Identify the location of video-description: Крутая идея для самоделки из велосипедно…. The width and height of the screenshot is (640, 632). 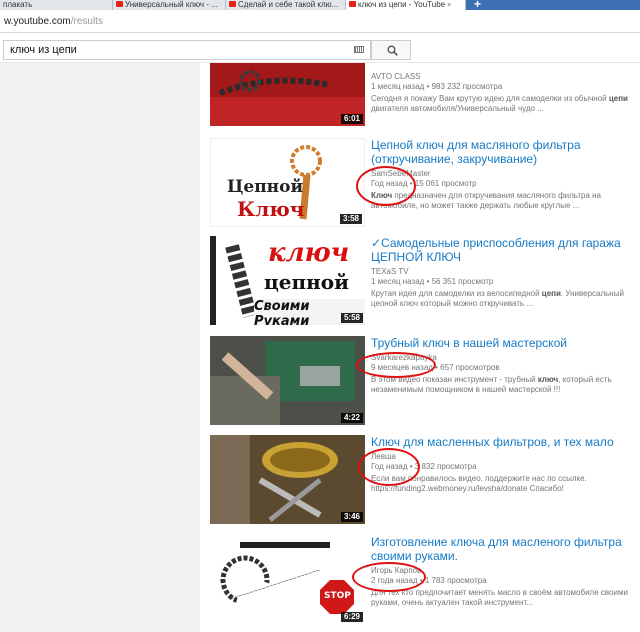
(504, 299).